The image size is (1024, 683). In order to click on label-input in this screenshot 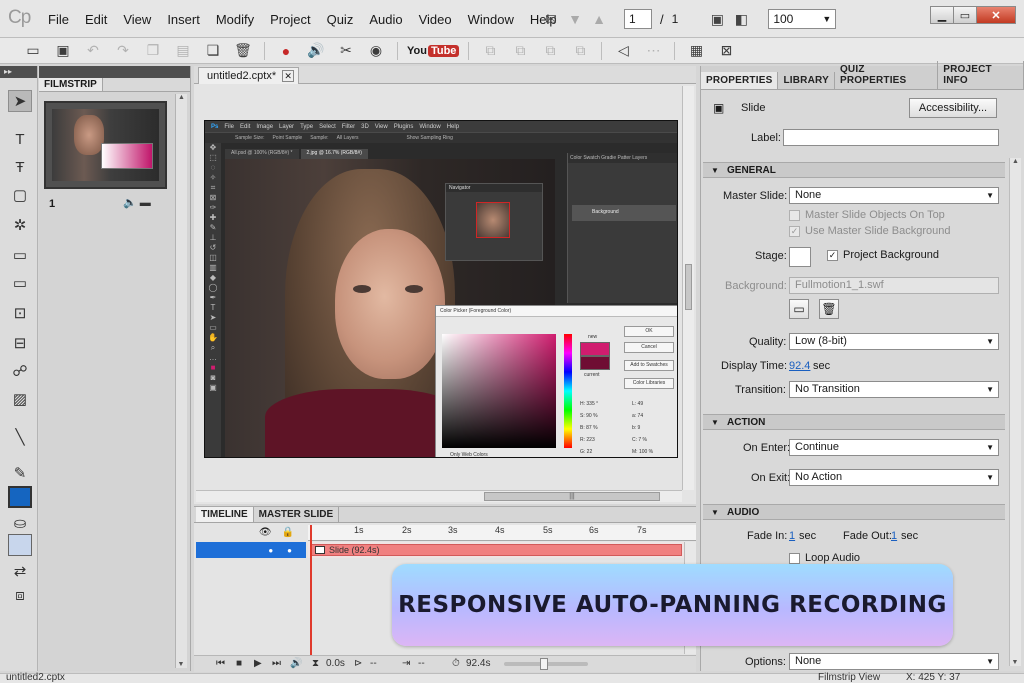, I will do `click(891, 137)`.